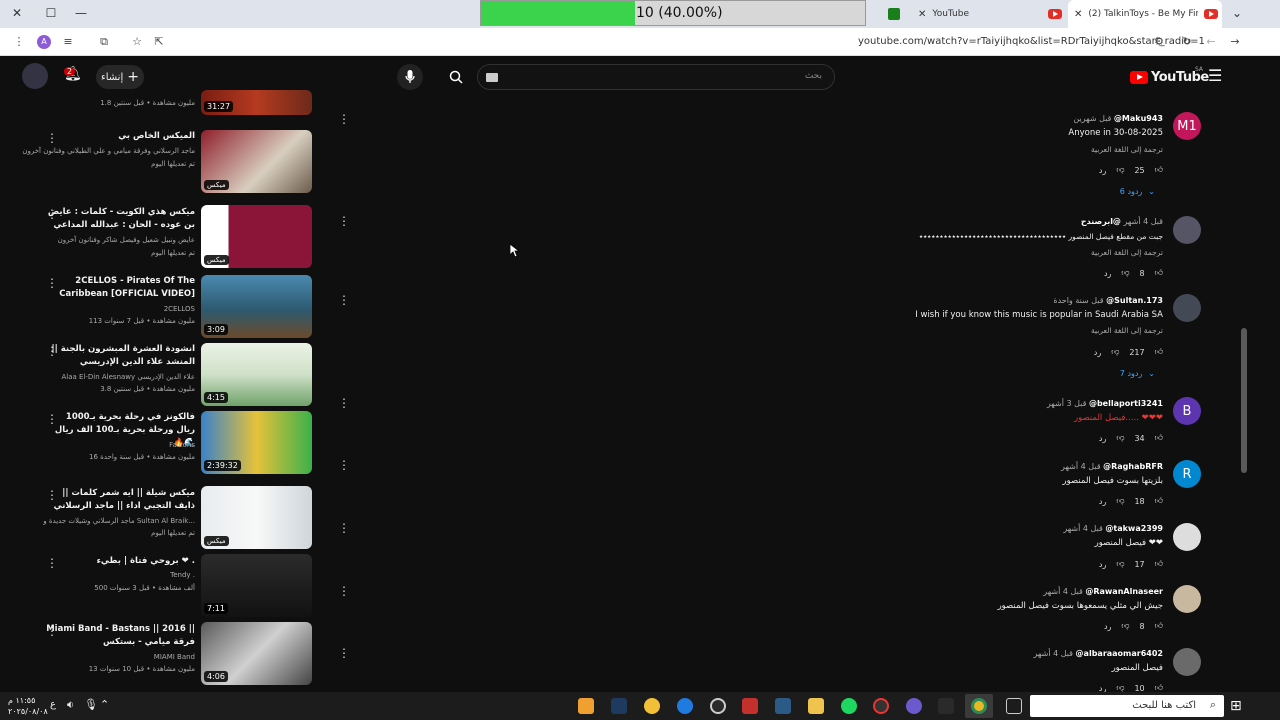  What do you see at coordinates (256, 374) in the screenshot?
I see `video-thumbnail: 4:15` at bounding box center [256, 374].